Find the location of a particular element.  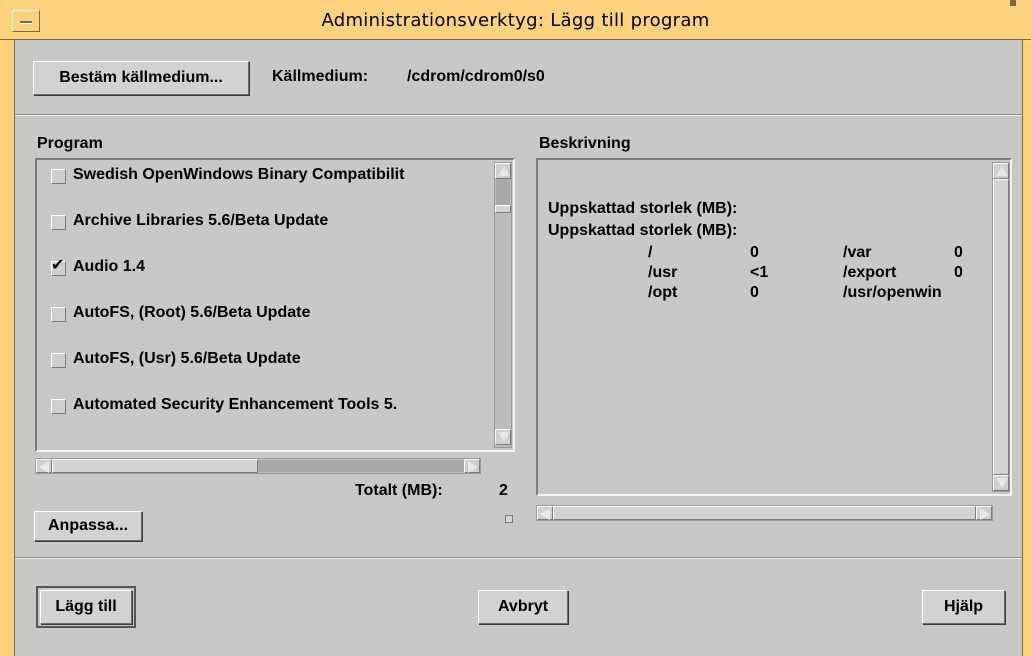

size-path: /export is located at coordinates (870, 272).